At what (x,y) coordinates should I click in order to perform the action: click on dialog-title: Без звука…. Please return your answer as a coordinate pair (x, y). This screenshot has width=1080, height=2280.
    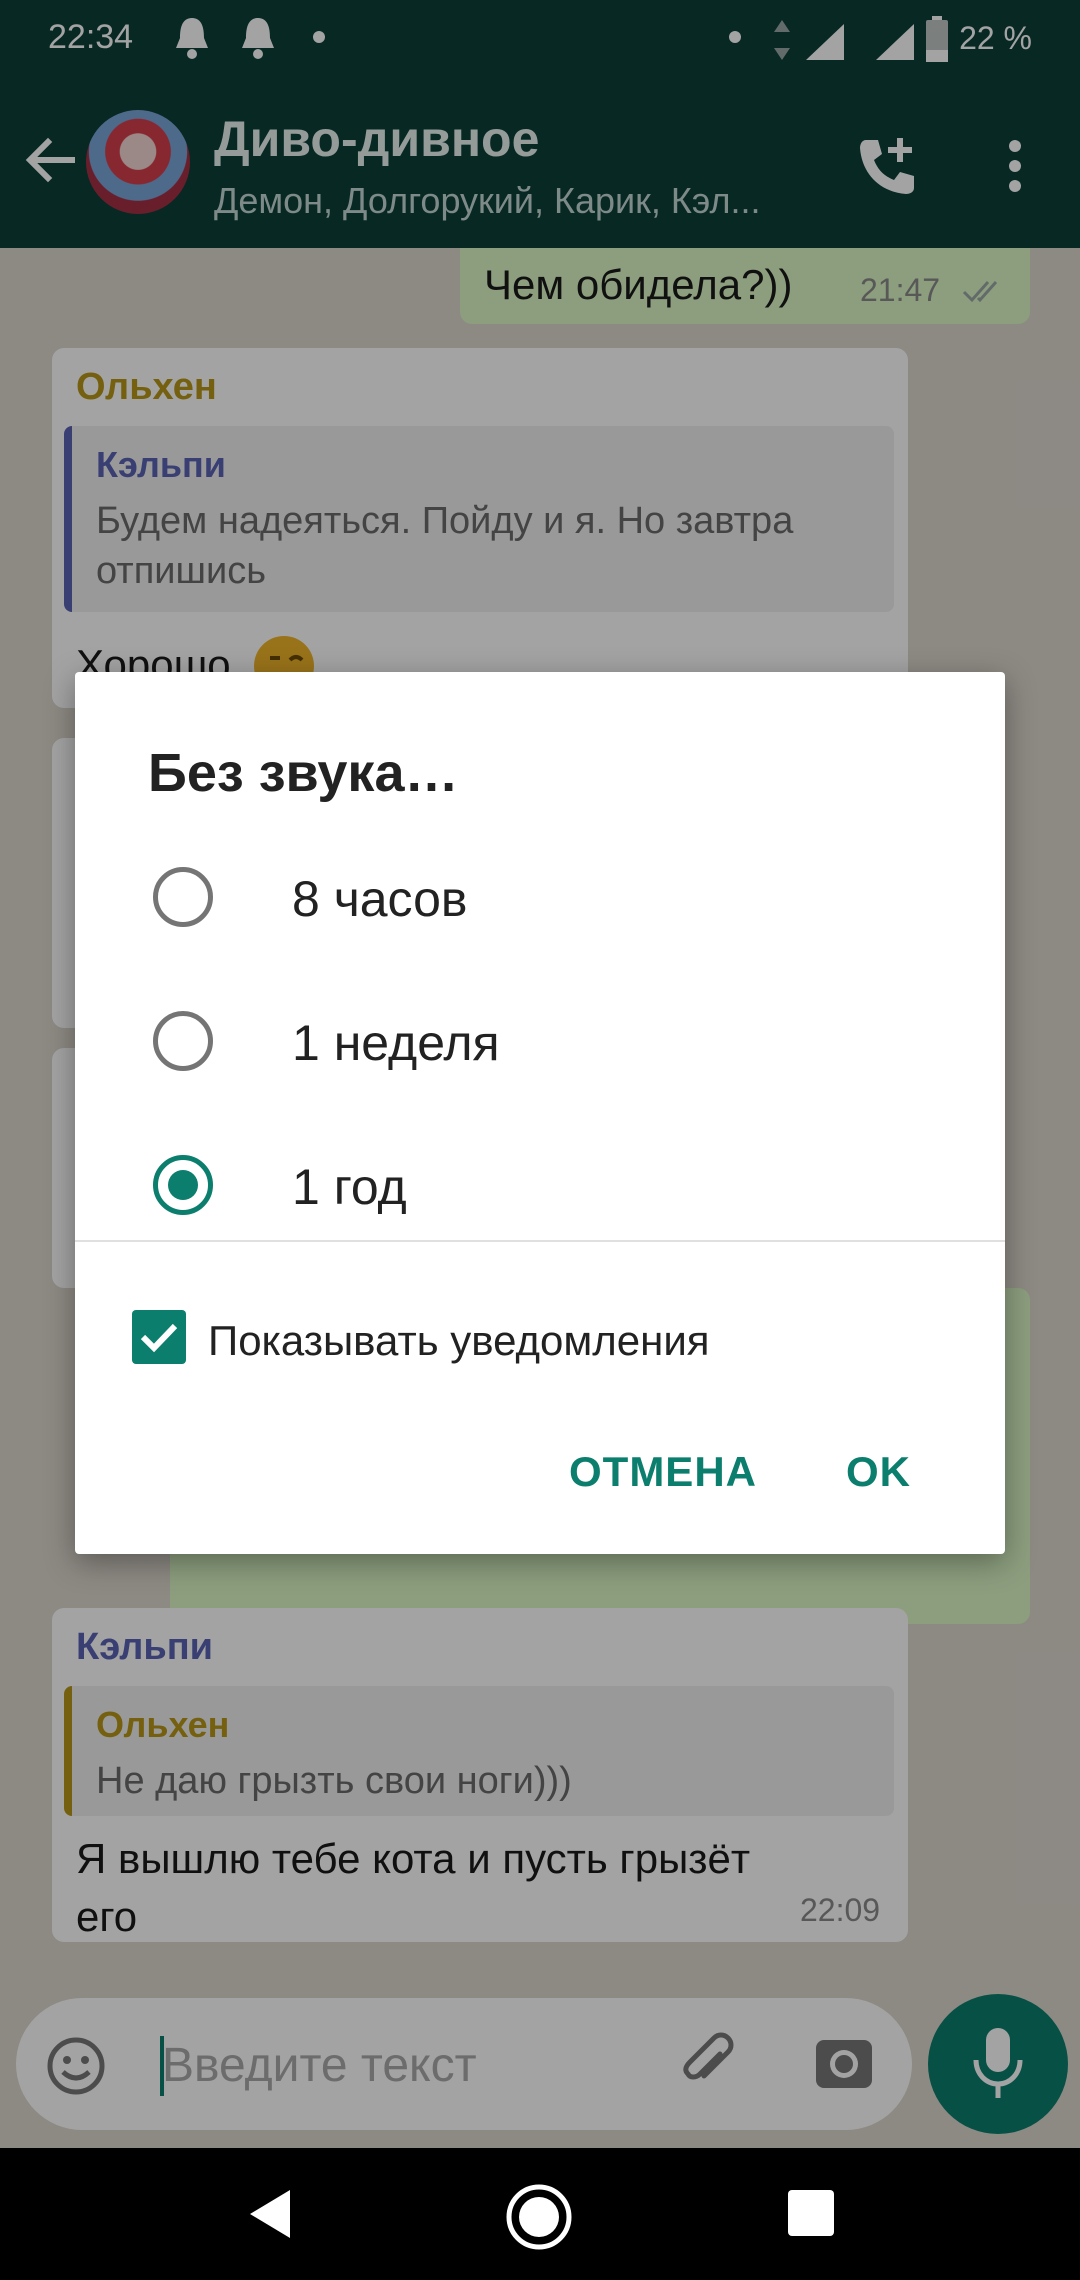
    Looking at the image, I should click on (303, 773).